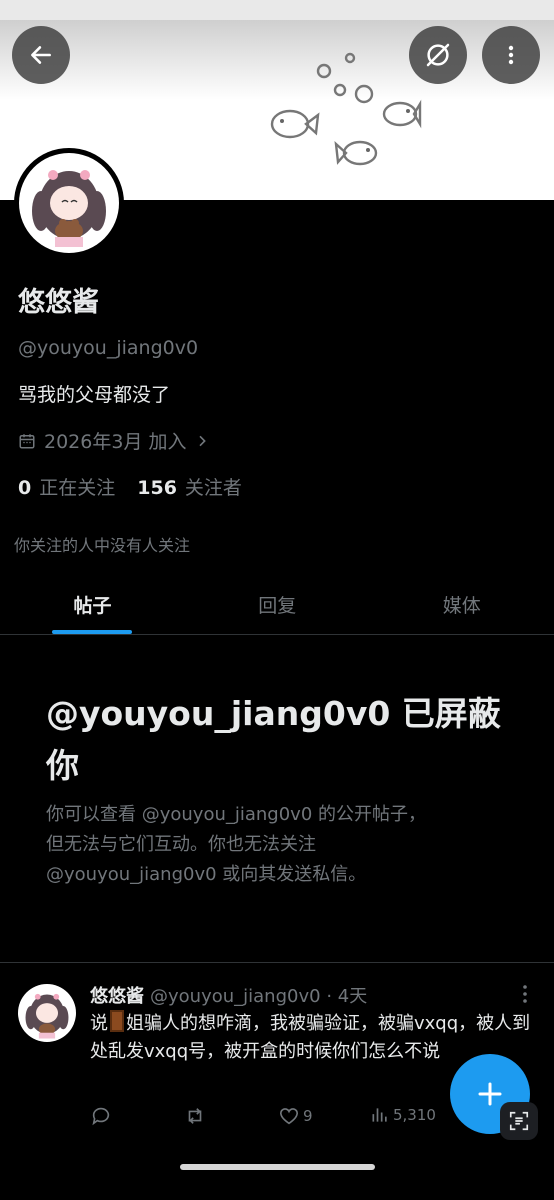 This screenshot has width=554, height=1200. I want to click on following-link: 0 正在关注, so click(66, 486).